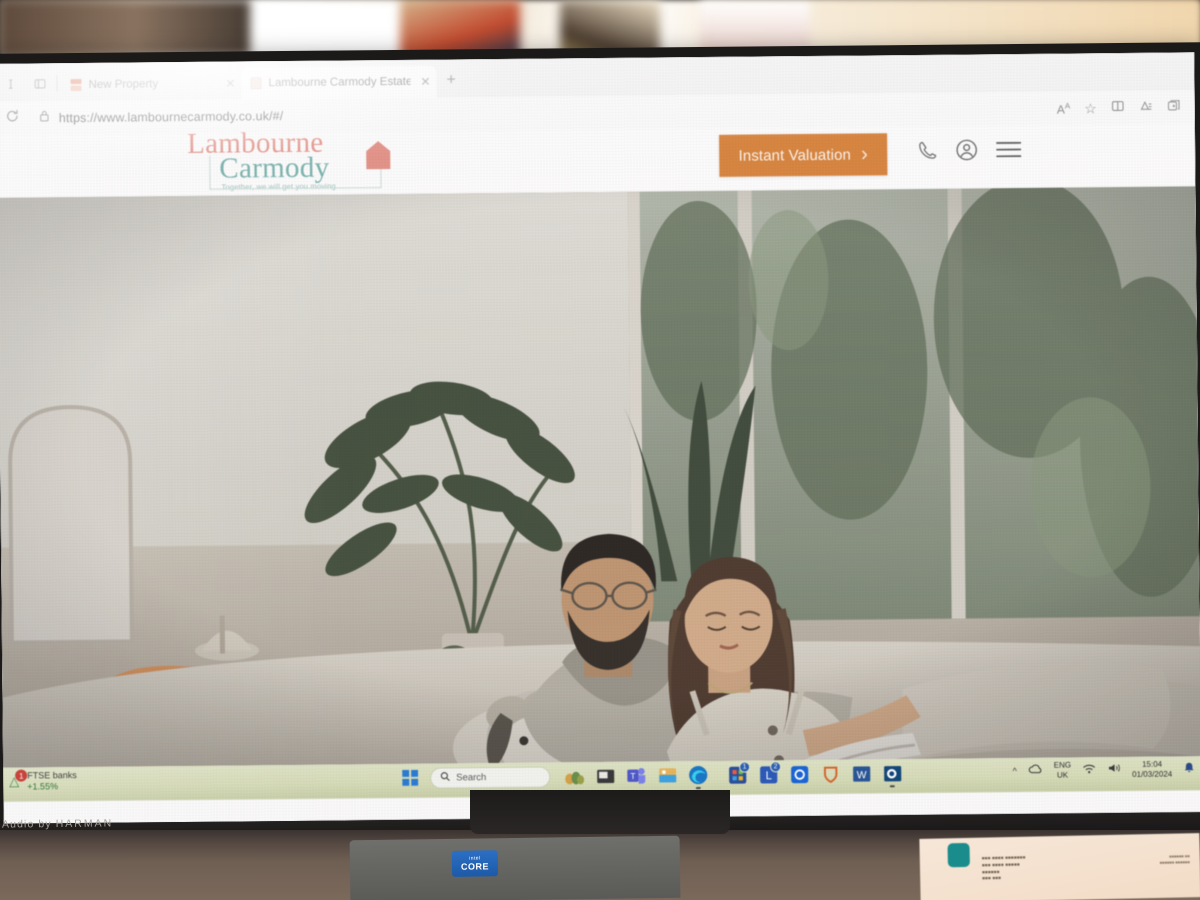 This screenshot has width=1200, height=900. What do you see at coordinates (256, 83) in the screenshot?
I see `page-favicon` at bounding box center [256, 83].